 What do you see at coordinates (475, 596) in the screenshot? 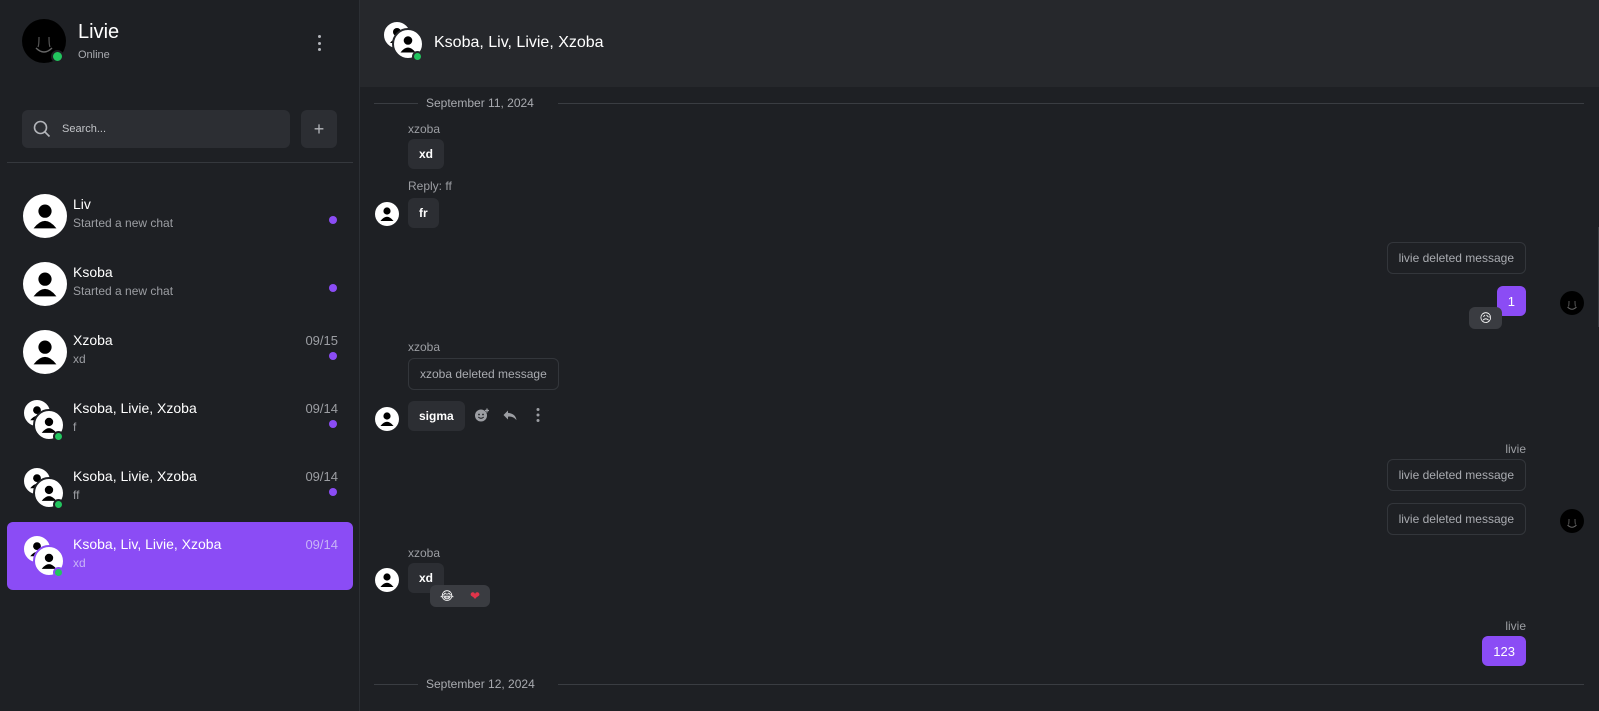
I see `reaction-heart: ❤` at bounding box center [475, 596].